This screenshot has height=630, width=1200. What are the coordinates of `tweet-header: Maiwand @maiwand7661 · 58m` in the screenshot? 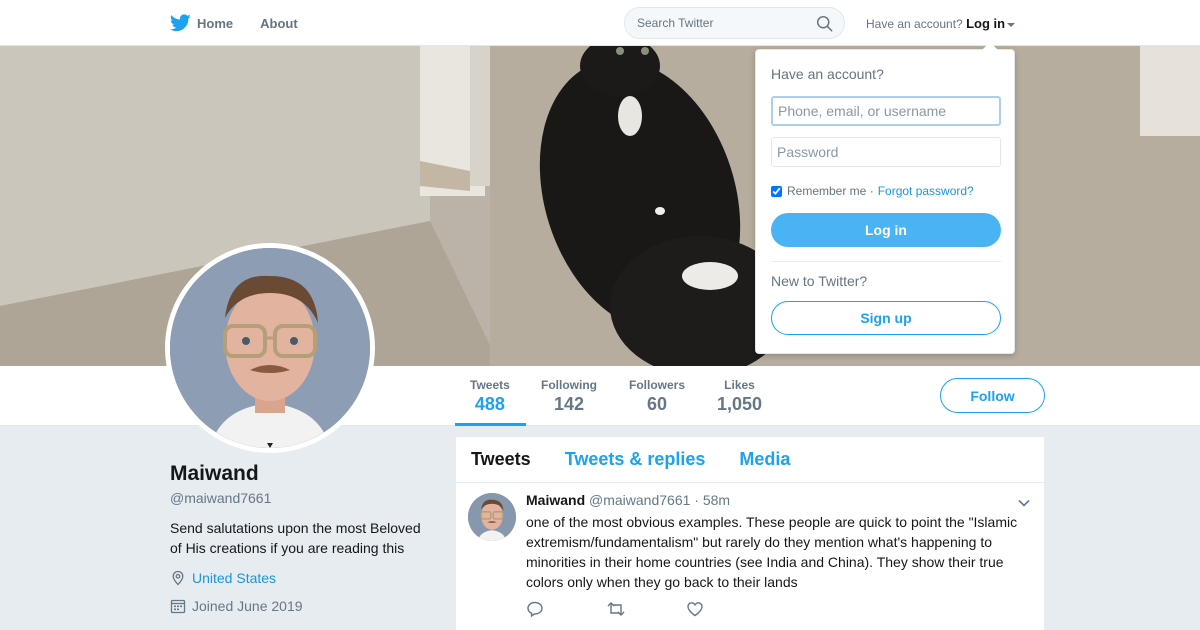 It's located at (628, 500).